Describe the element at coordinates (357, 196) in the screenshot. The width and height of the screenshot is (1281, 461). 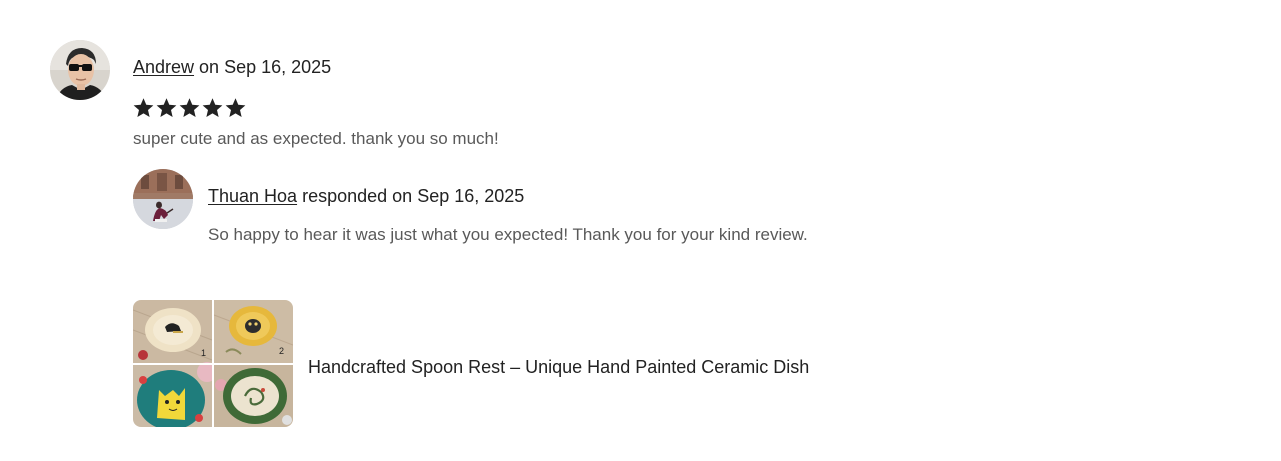
I see `response-date-prefix: responded on` at that location.